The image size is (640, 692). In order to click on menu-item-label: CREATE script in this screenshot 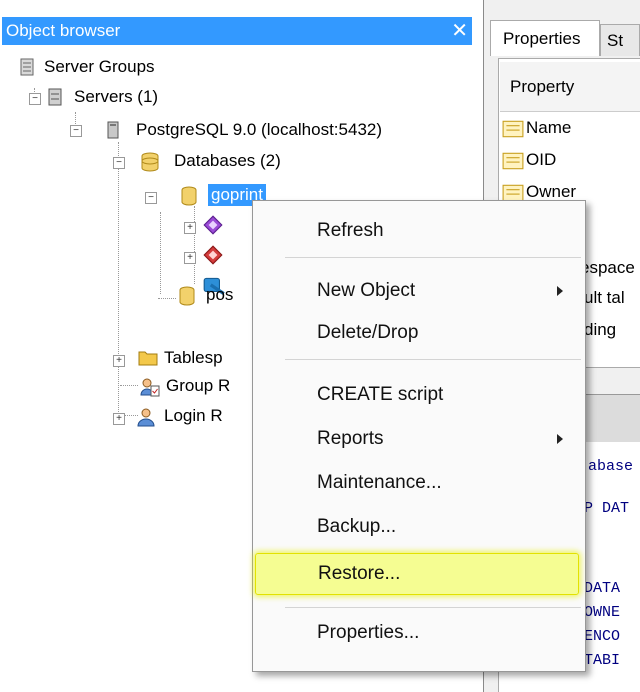, I will do `click(380, 394)`.